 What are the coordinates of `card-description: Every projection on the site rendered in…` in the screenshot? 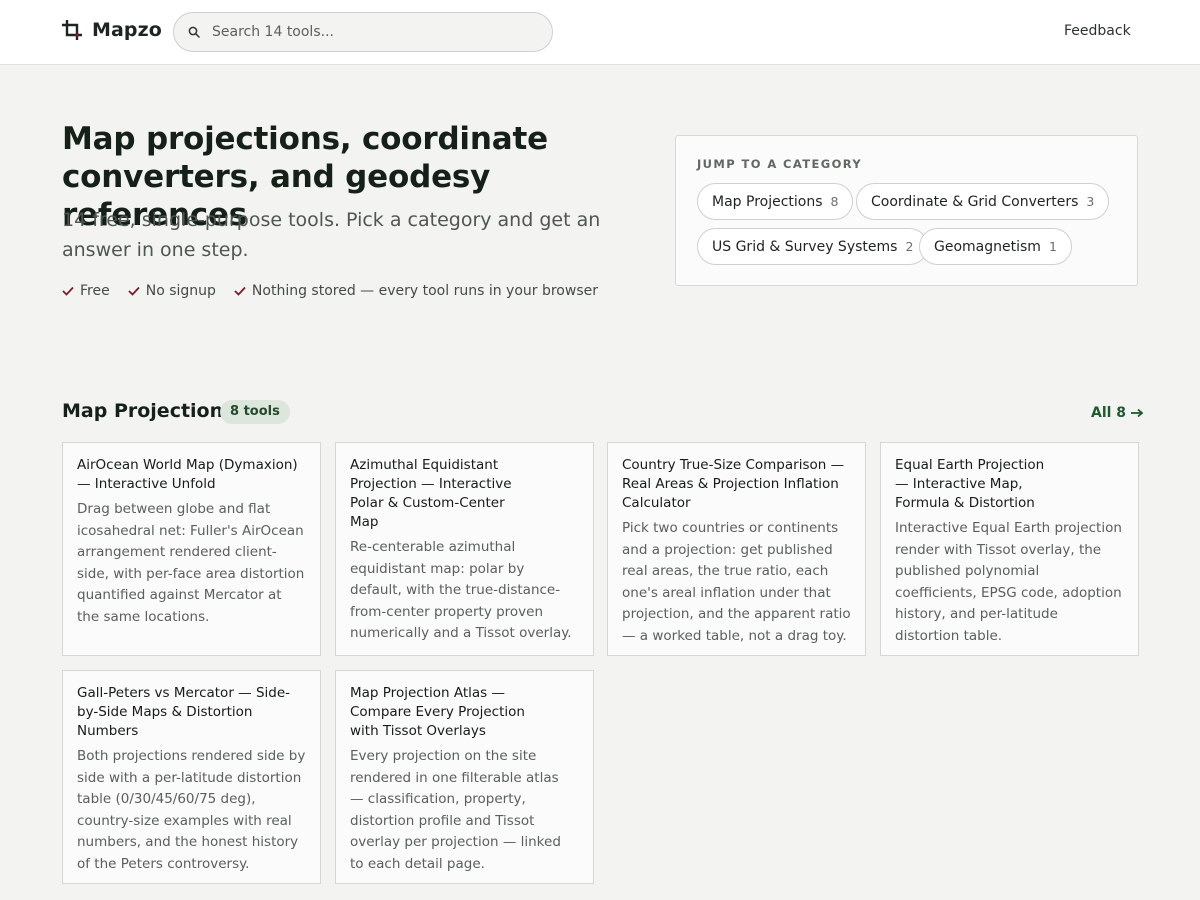 It's located at (455, 810).